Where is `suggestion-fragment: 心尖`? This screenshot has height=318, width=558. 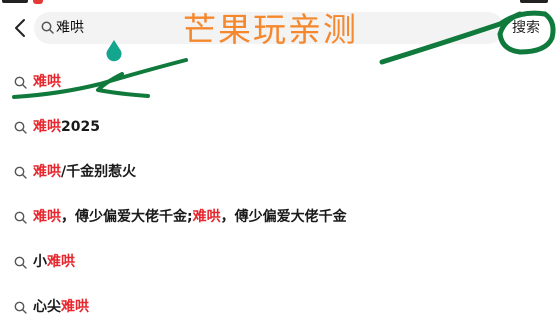
suggestion-fragment: 心尖 is located at coordinates (47, 307).